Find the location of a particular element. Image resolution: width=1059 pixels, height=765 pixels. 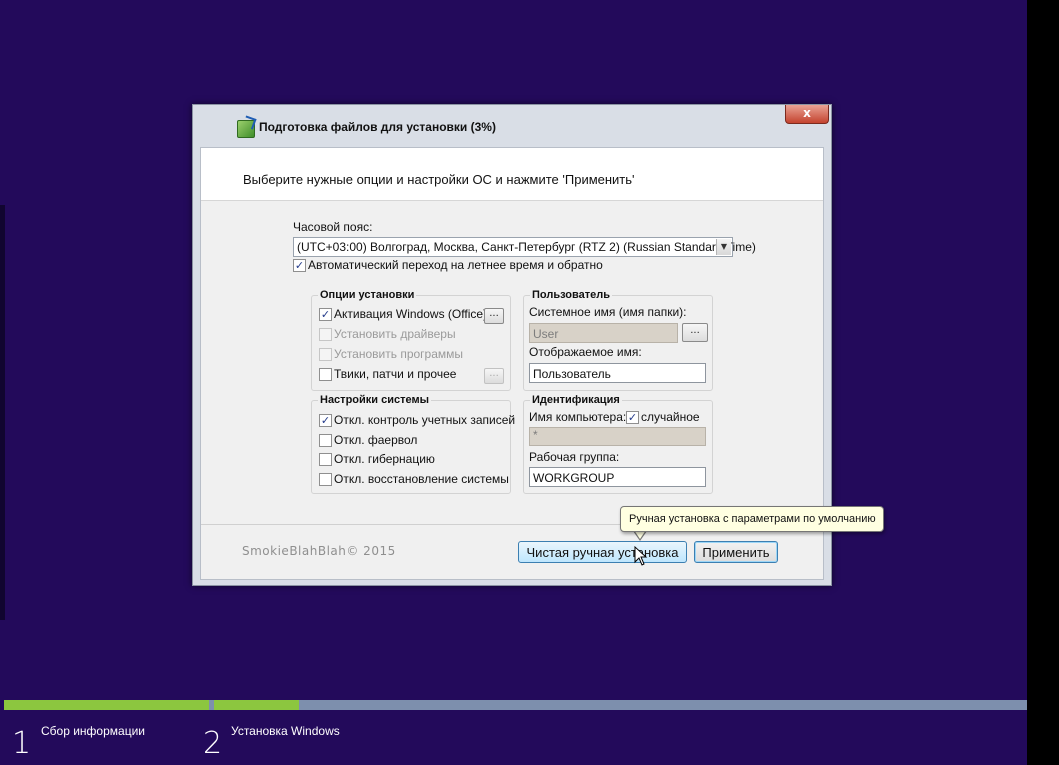

hibernation-label: Откл. гибернацию is located at coordinates (384, 459).